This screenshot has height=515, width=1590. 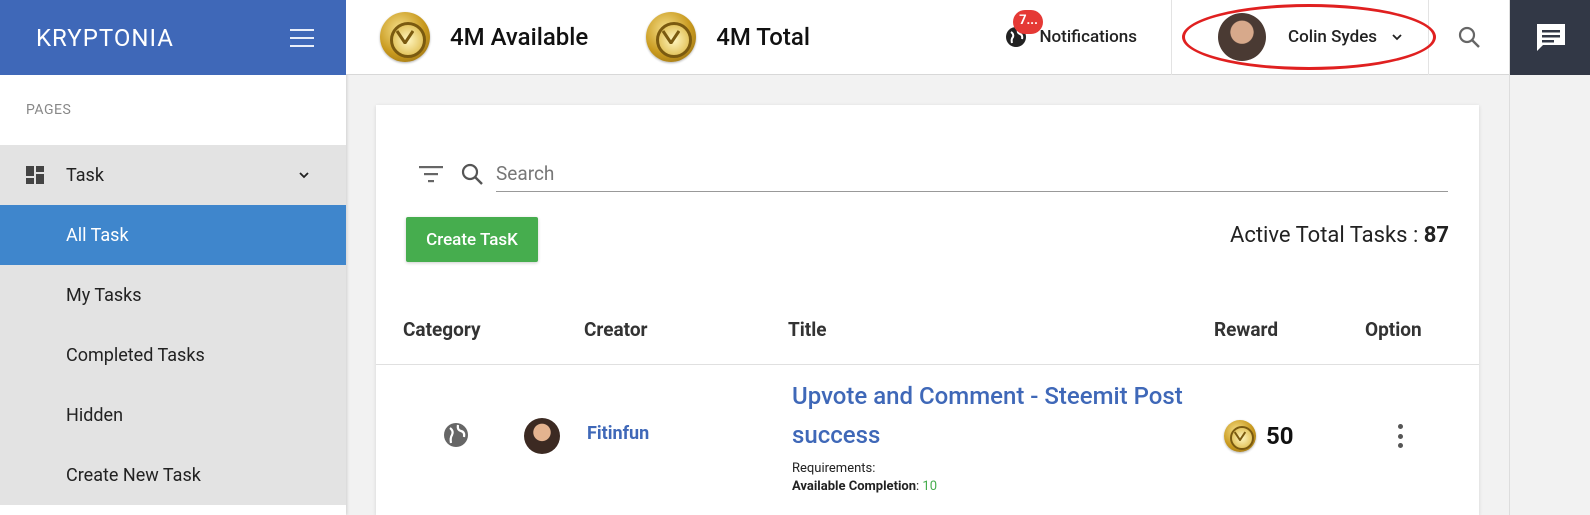 I want to click on active-total-value: 87, so click(x=1436, y=235).